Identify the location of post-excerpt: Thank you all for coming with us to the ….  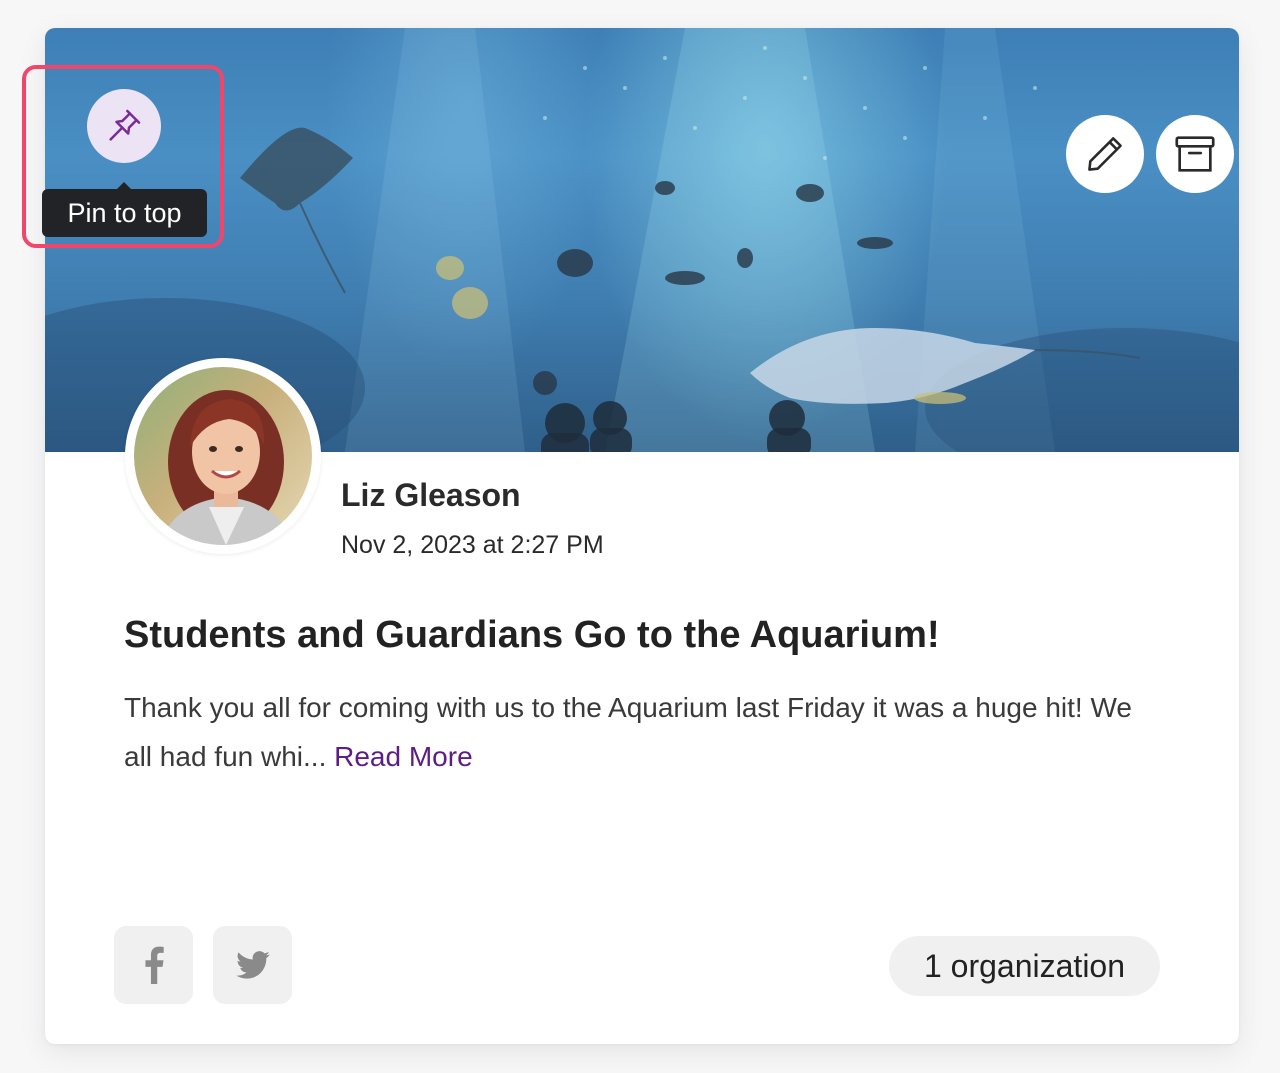
(644, 732).